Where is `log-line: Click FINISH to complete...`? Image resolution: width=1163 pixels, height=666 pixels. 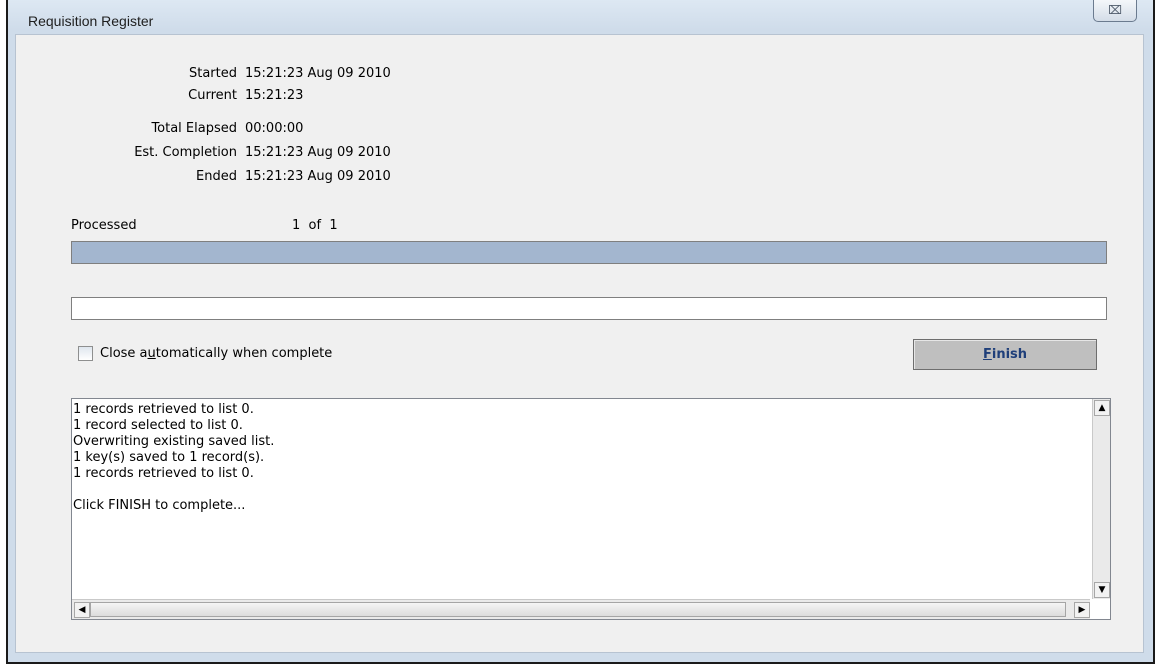 log-line: Click FINISH to complete... is located at coordinates (159, 505).